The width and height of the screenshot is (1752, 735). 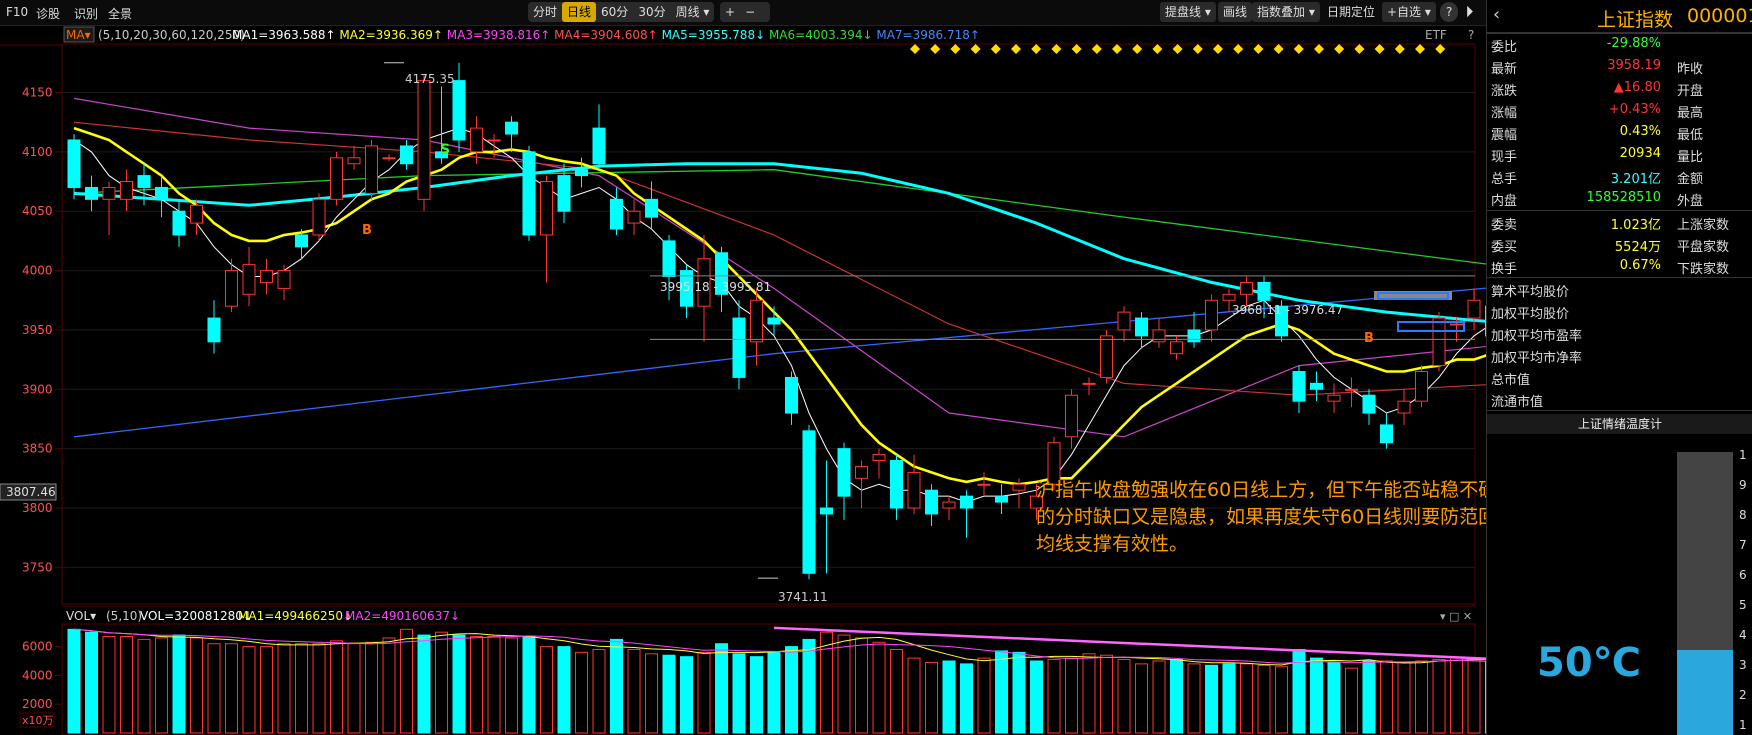 I want to click on price-tick-label: 4000, so click(x=37, y=271).